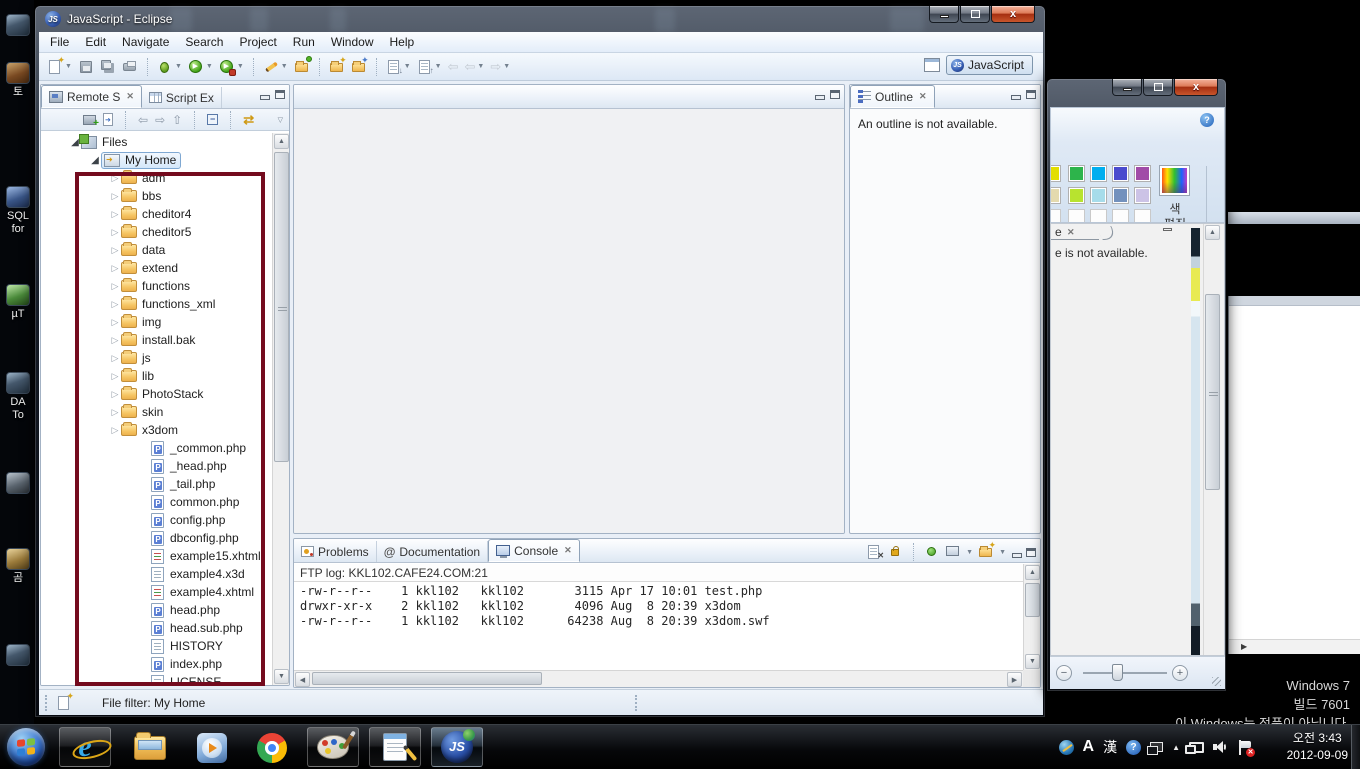 This screenshot has width=1360, height=769. What do you see at coordinates (204, 42) in the screenshot?
I see `menu-search: Search` at bounding box center [204, 42].